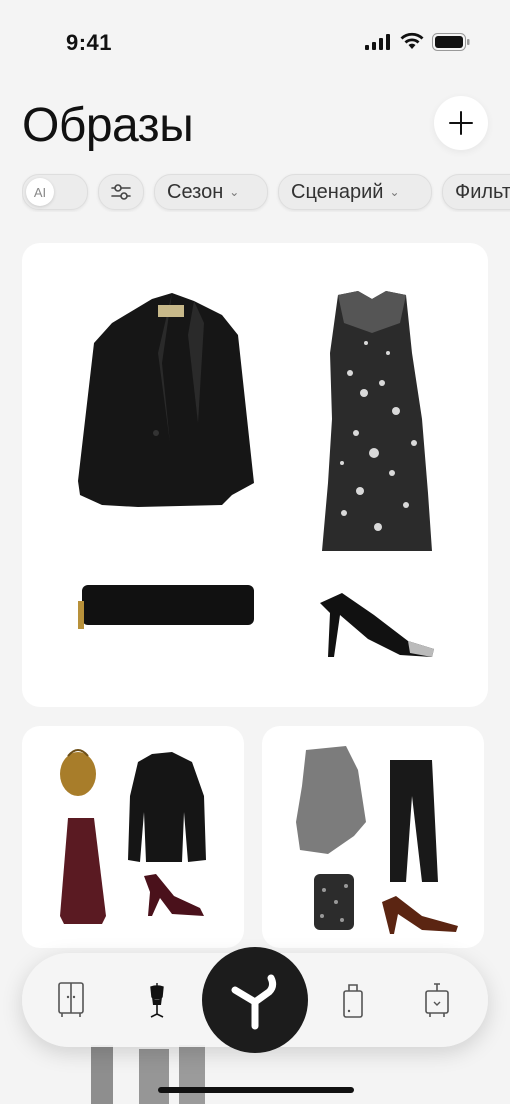  What do you see at coordinates (167, 807) in the screenshot?
I see `cardigan-image` at bounding box center [167, 807].